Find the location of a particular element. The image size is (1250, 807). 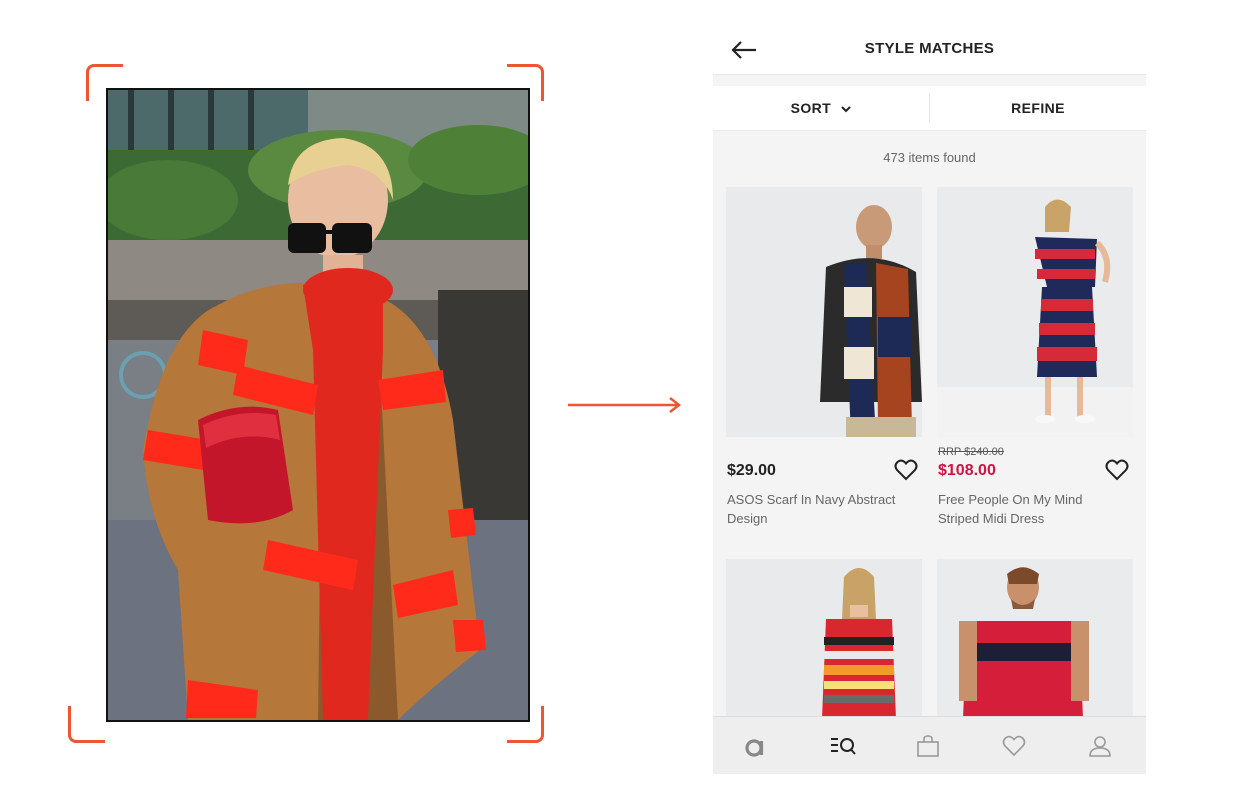

refine-button: REFINE is located at coordinates (1038, 108).